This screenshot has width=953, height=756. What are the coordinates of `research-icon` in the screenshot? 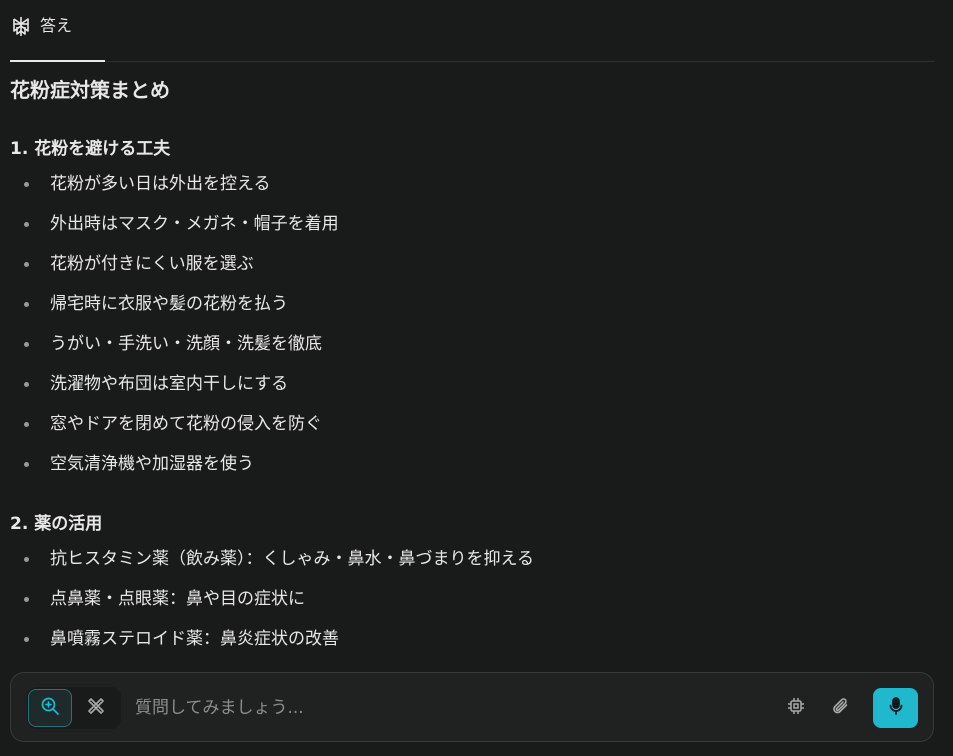 It's located at (96, 708).